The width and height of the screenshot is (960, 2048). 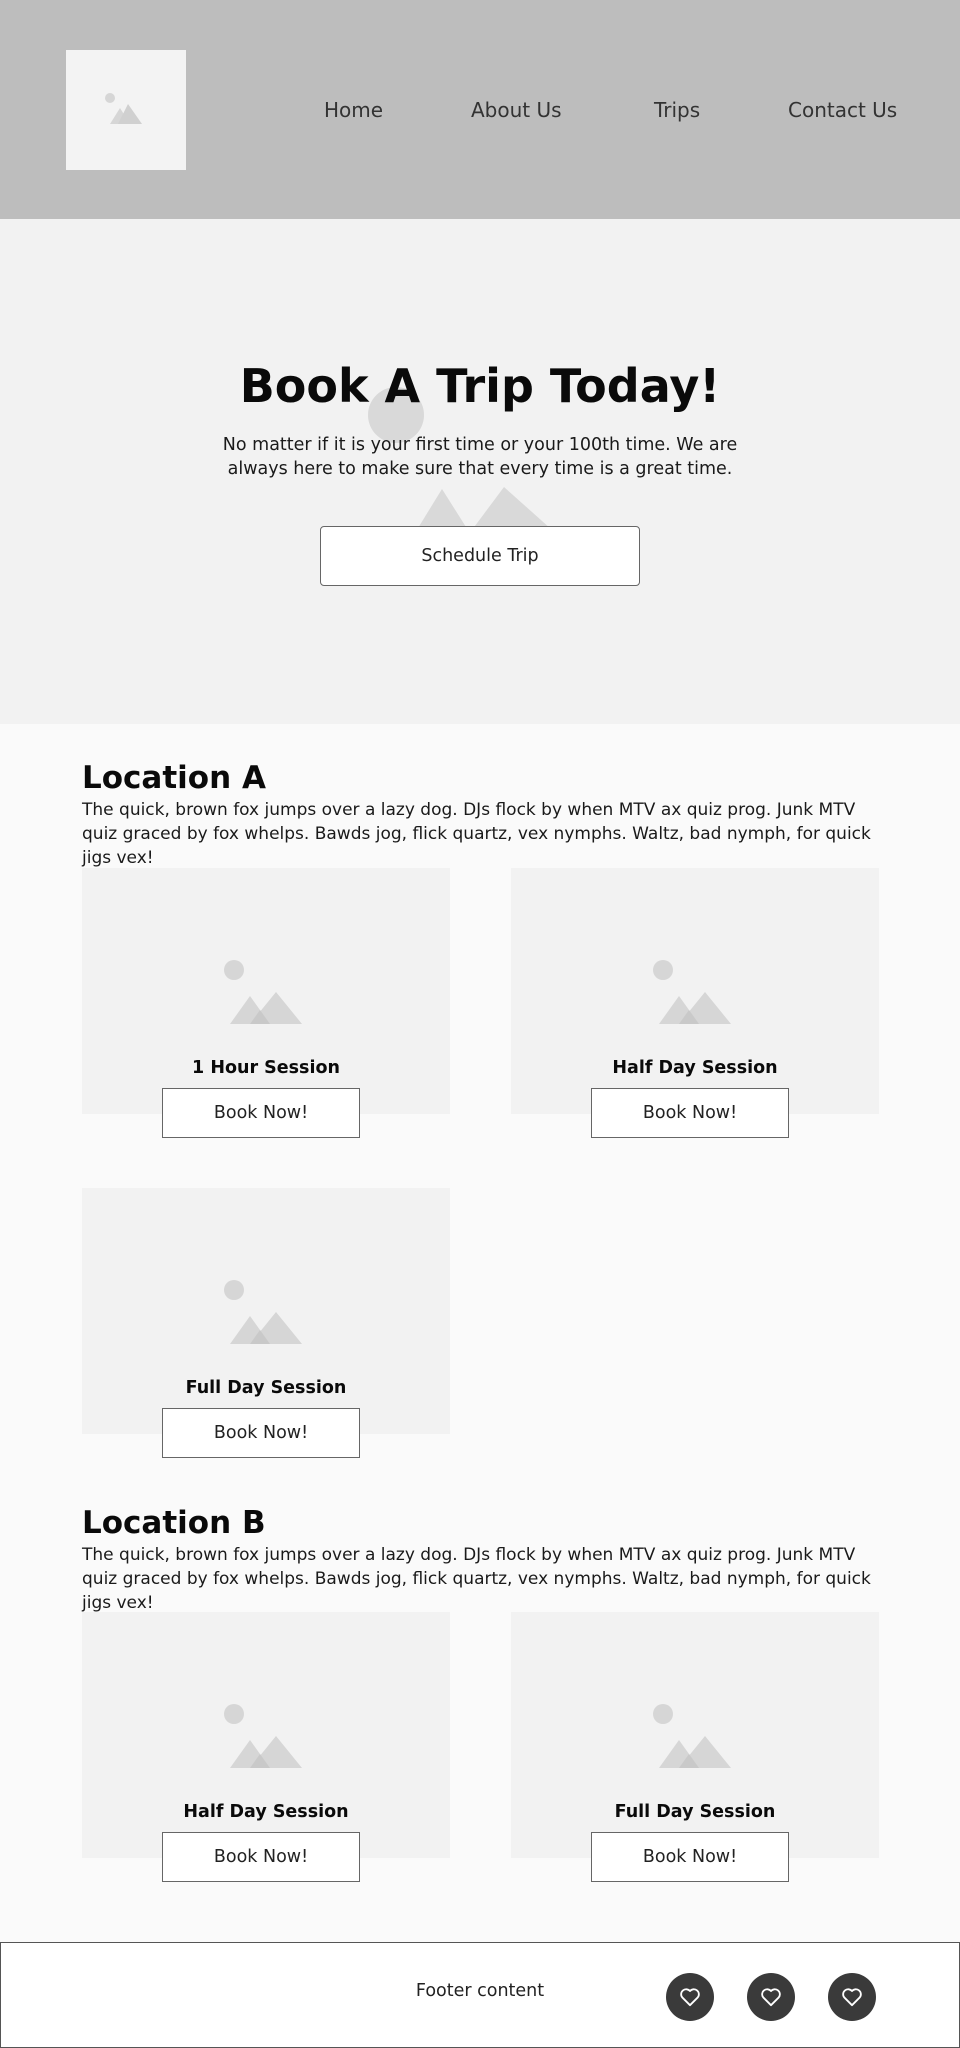 What do you see at coordinates (353, 110) in the screenshot?
I see `nav-home: Home` at bounding box center [353, 110].